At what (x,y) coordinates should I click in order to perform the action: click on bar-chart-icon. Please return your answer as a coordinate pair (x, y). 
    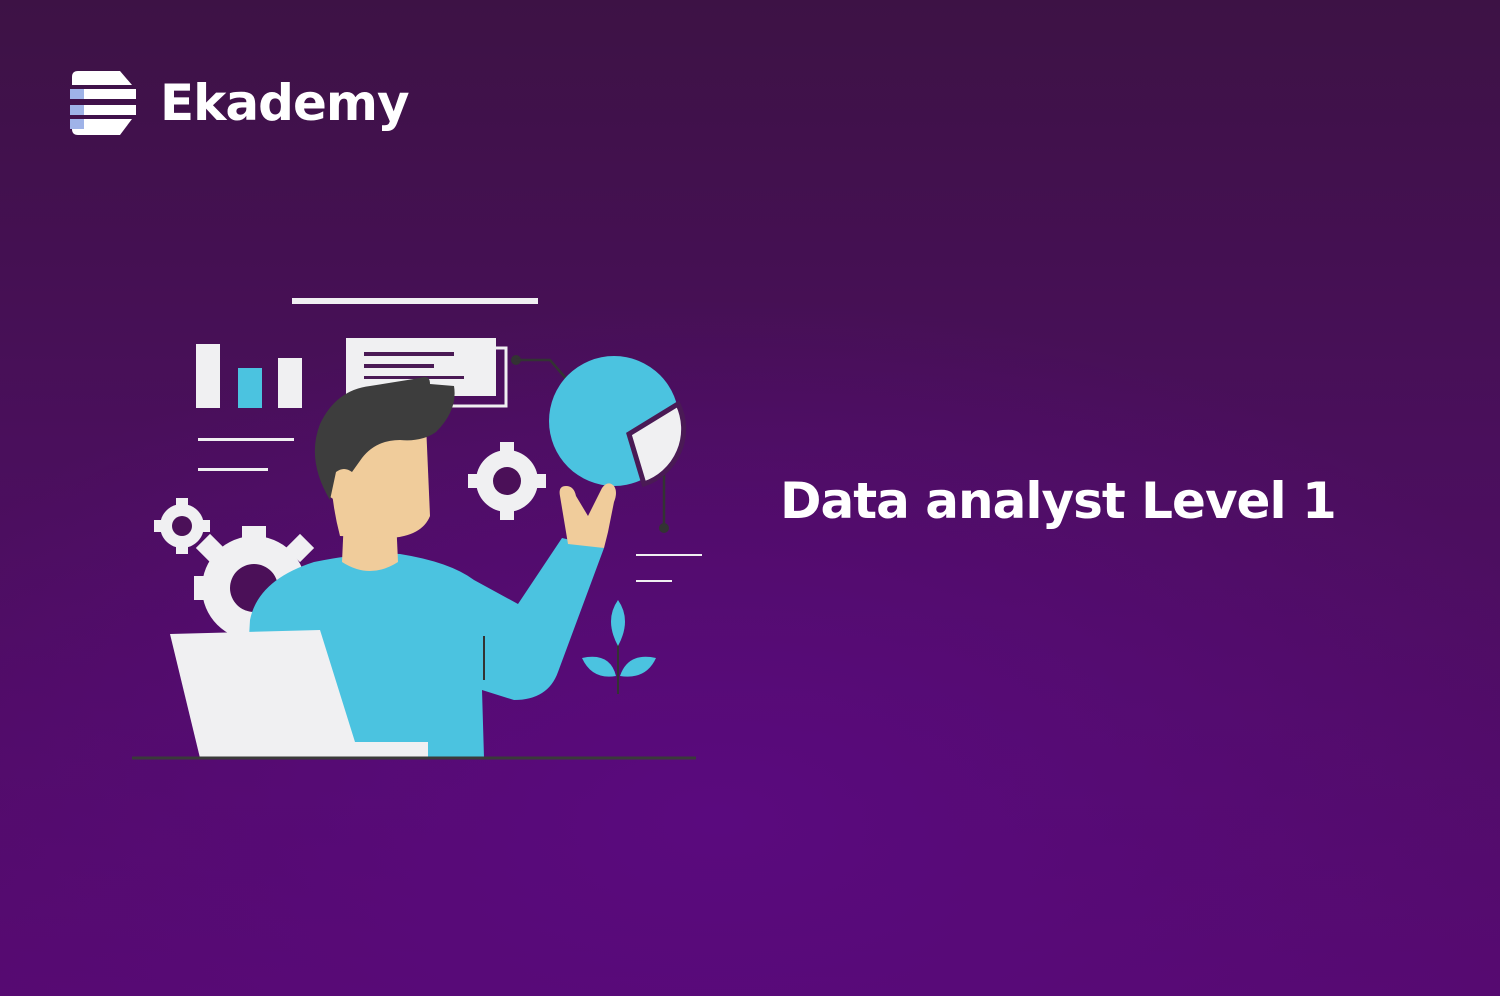
    Looking at the image, I should click on (249, 376).